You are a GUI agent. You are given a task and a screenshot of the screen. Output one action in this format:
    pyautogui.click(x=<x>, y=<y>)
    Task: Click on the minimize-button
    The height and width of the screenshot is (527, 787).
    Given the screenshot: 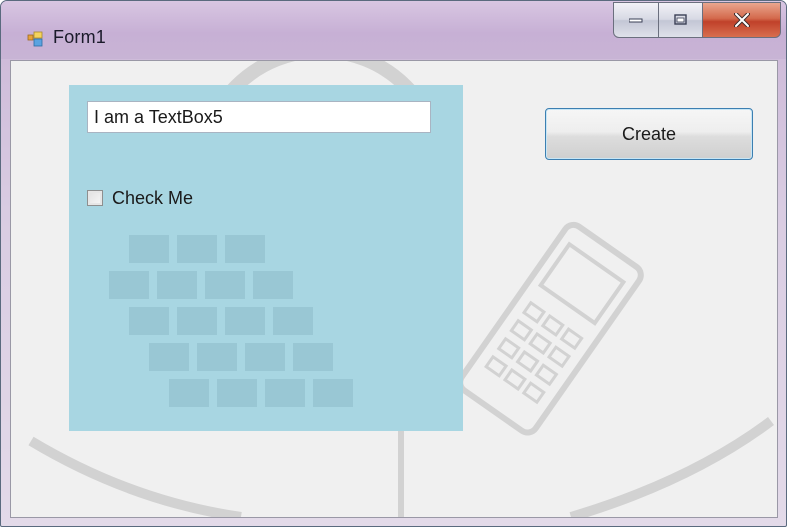 What is the action you would take?
    pyautogui.click(x=636, y=20)
    